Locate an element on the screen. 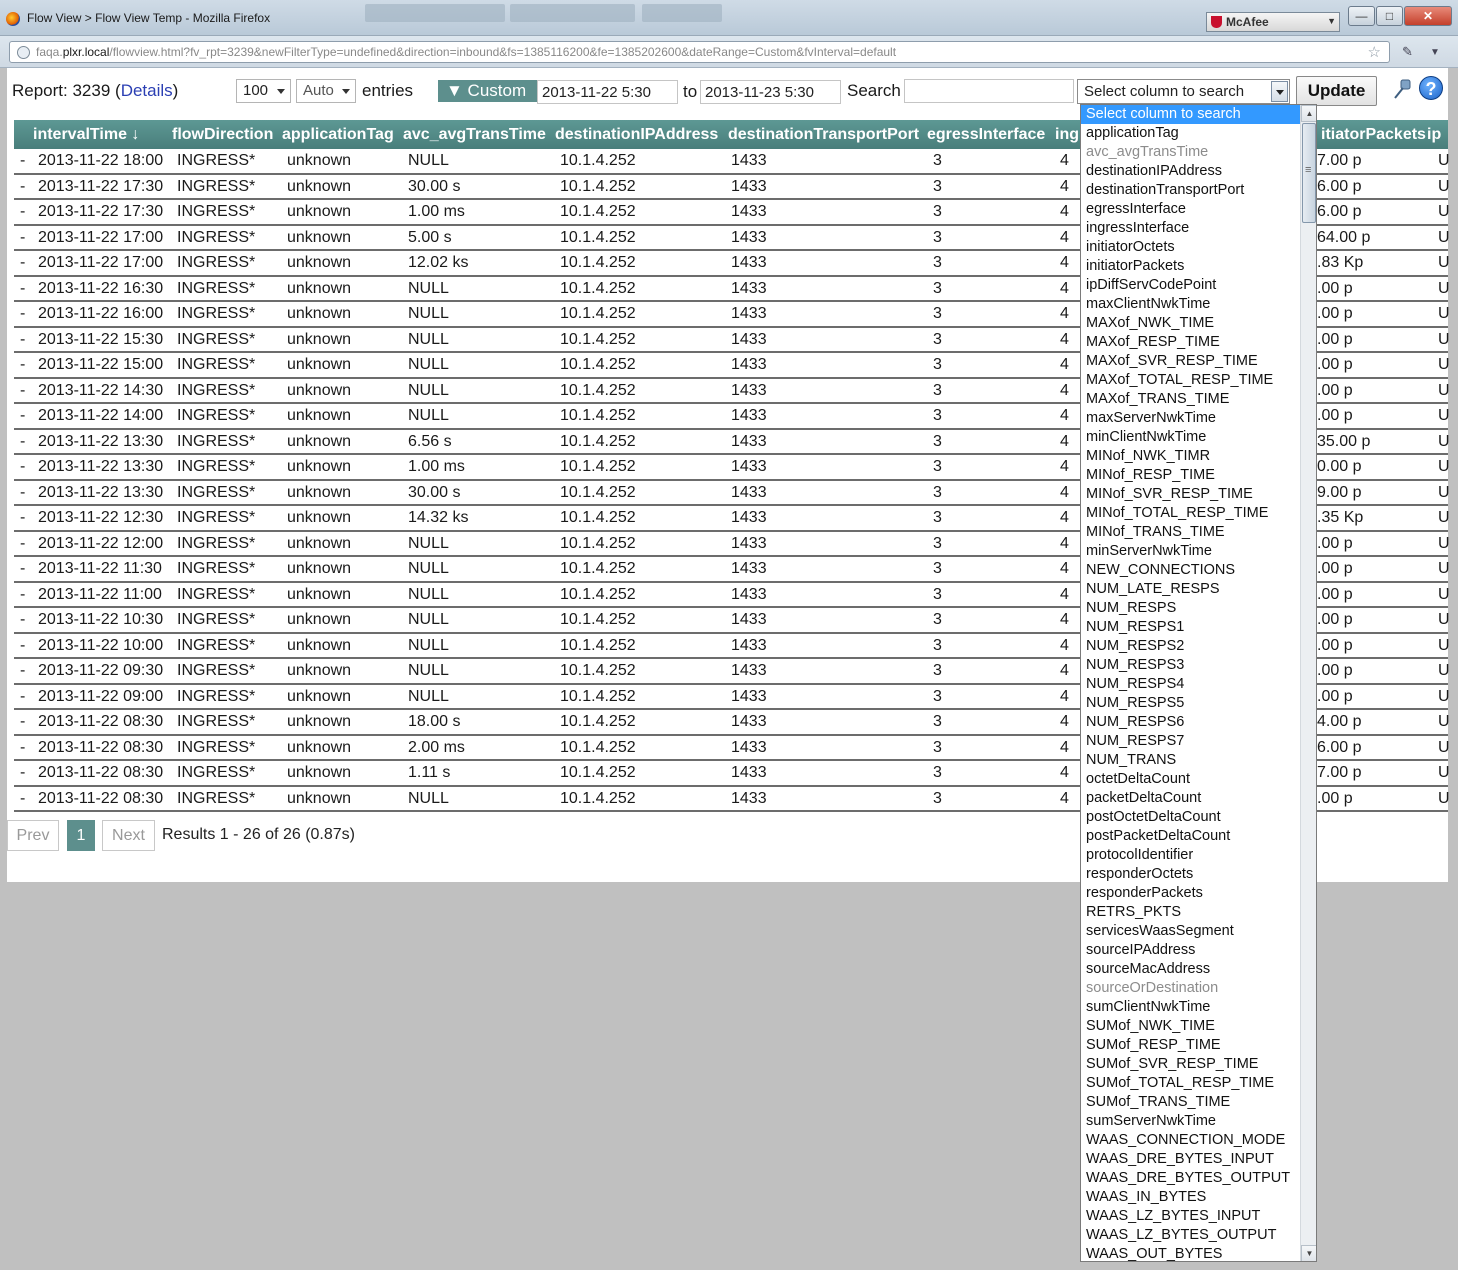 The width and height of the screenshot is (1458, 1270). dropdown-option: NUM_RESPS is located at coordinates (1190, 608).